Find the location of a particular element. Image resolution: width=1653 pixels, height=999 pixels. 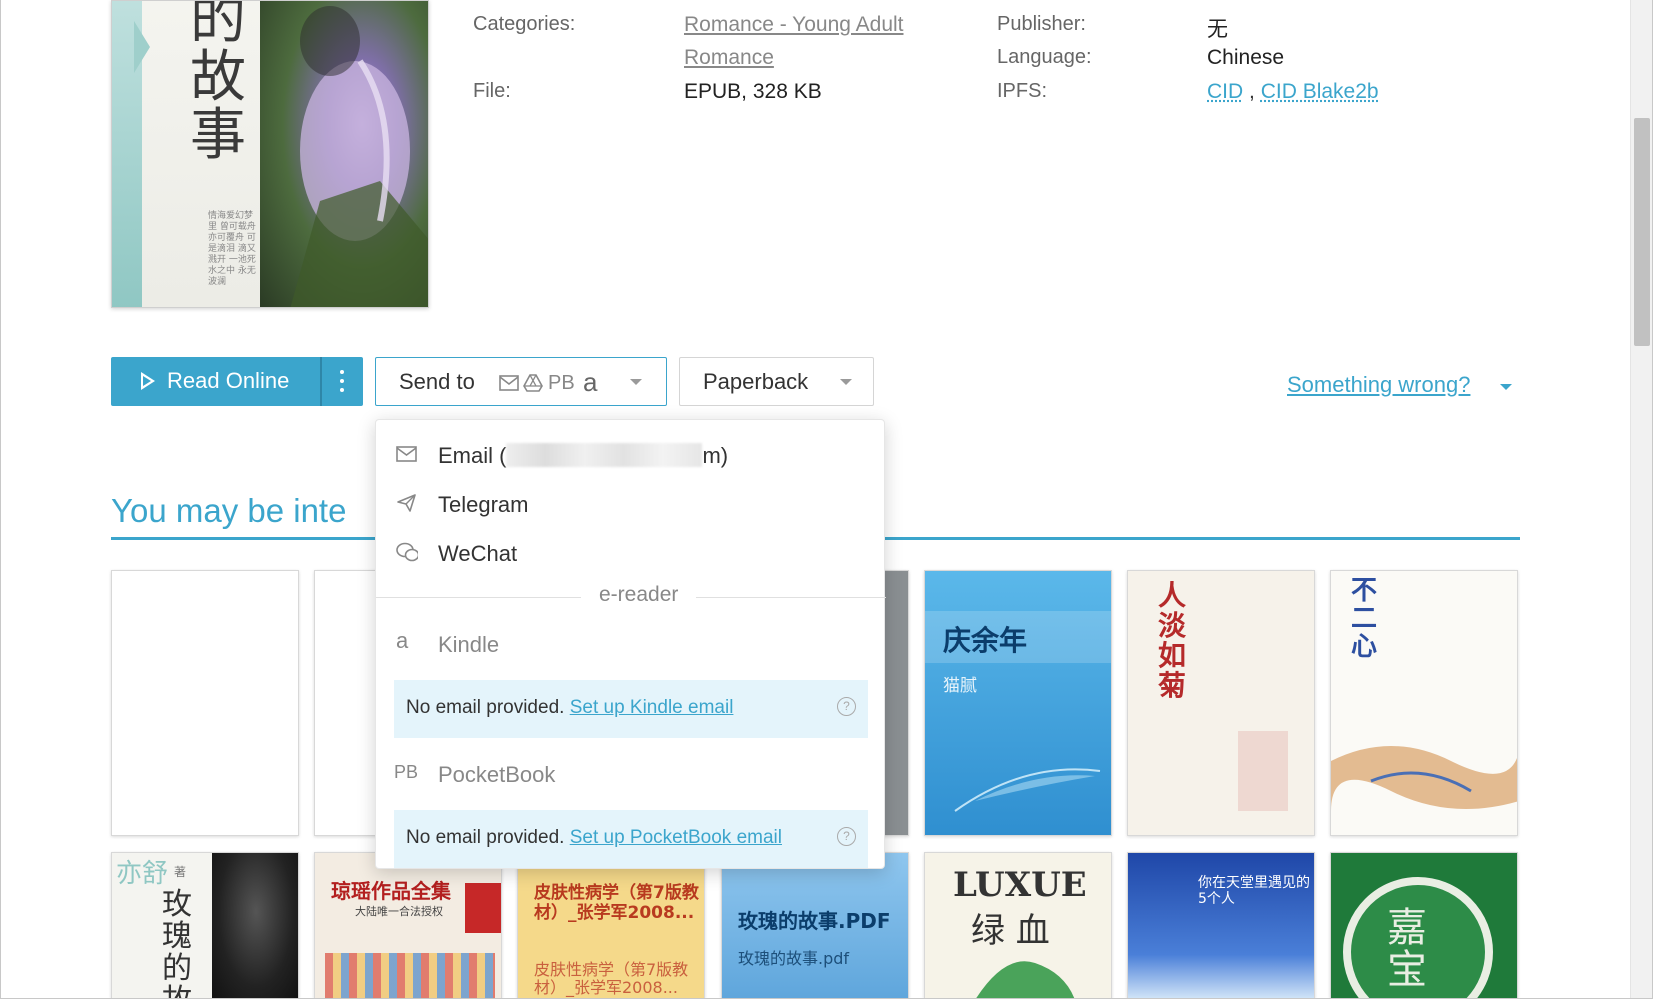

pocketbook-label: PocketBook is located at coordinates (497, 774).